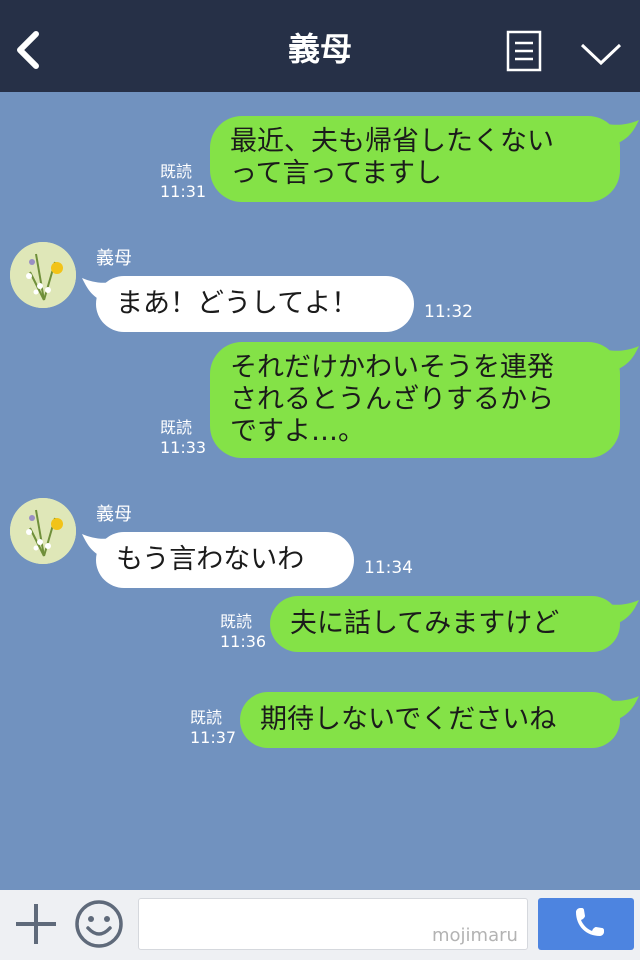 The height and width of the screenshot is (960, 640). Describe the element at coordinates (243, 641) in the screenshot. I see `message-time: 11:36` at that location.